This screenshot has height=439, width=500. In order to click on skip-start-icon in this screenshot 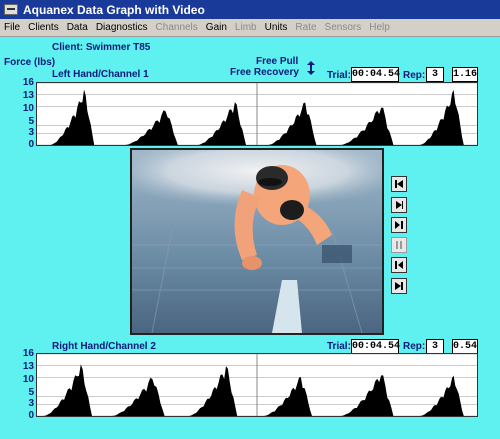, I will do `click(399, 184)`.